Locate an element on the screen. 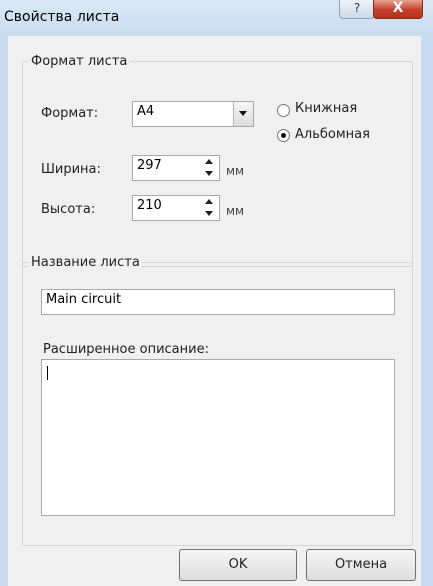 This screenshot has width=433, height=586. window-frame-left is located at coordinates (4, 311).